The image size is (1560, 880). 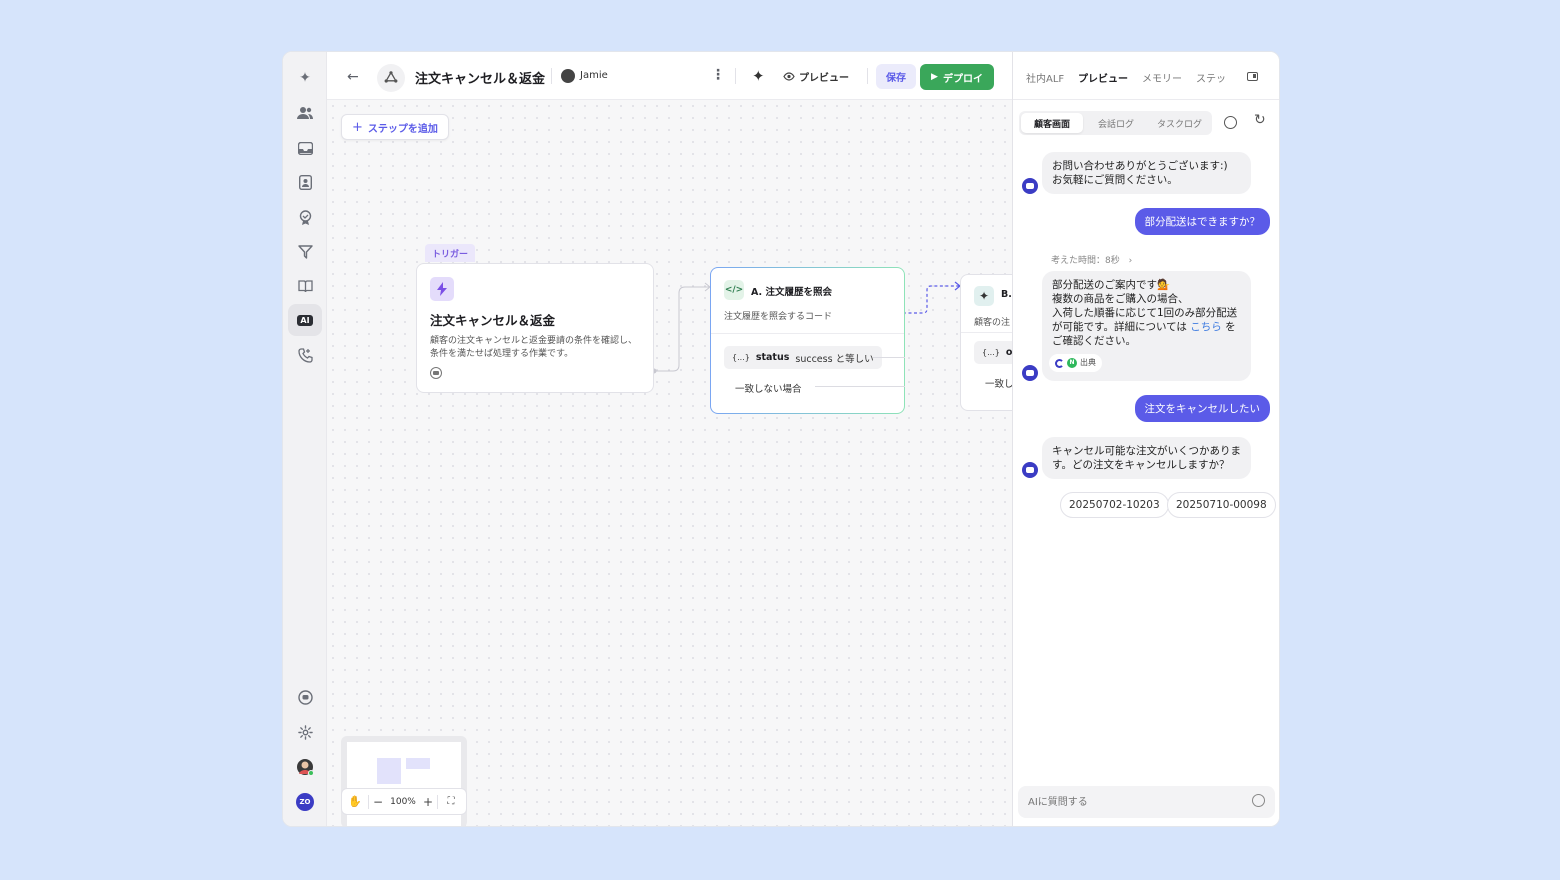 What do you see at coordinates (1211, 77) in the screenshot?
I see `tab-steps: ステッ` at bounding box center [1211, 77].